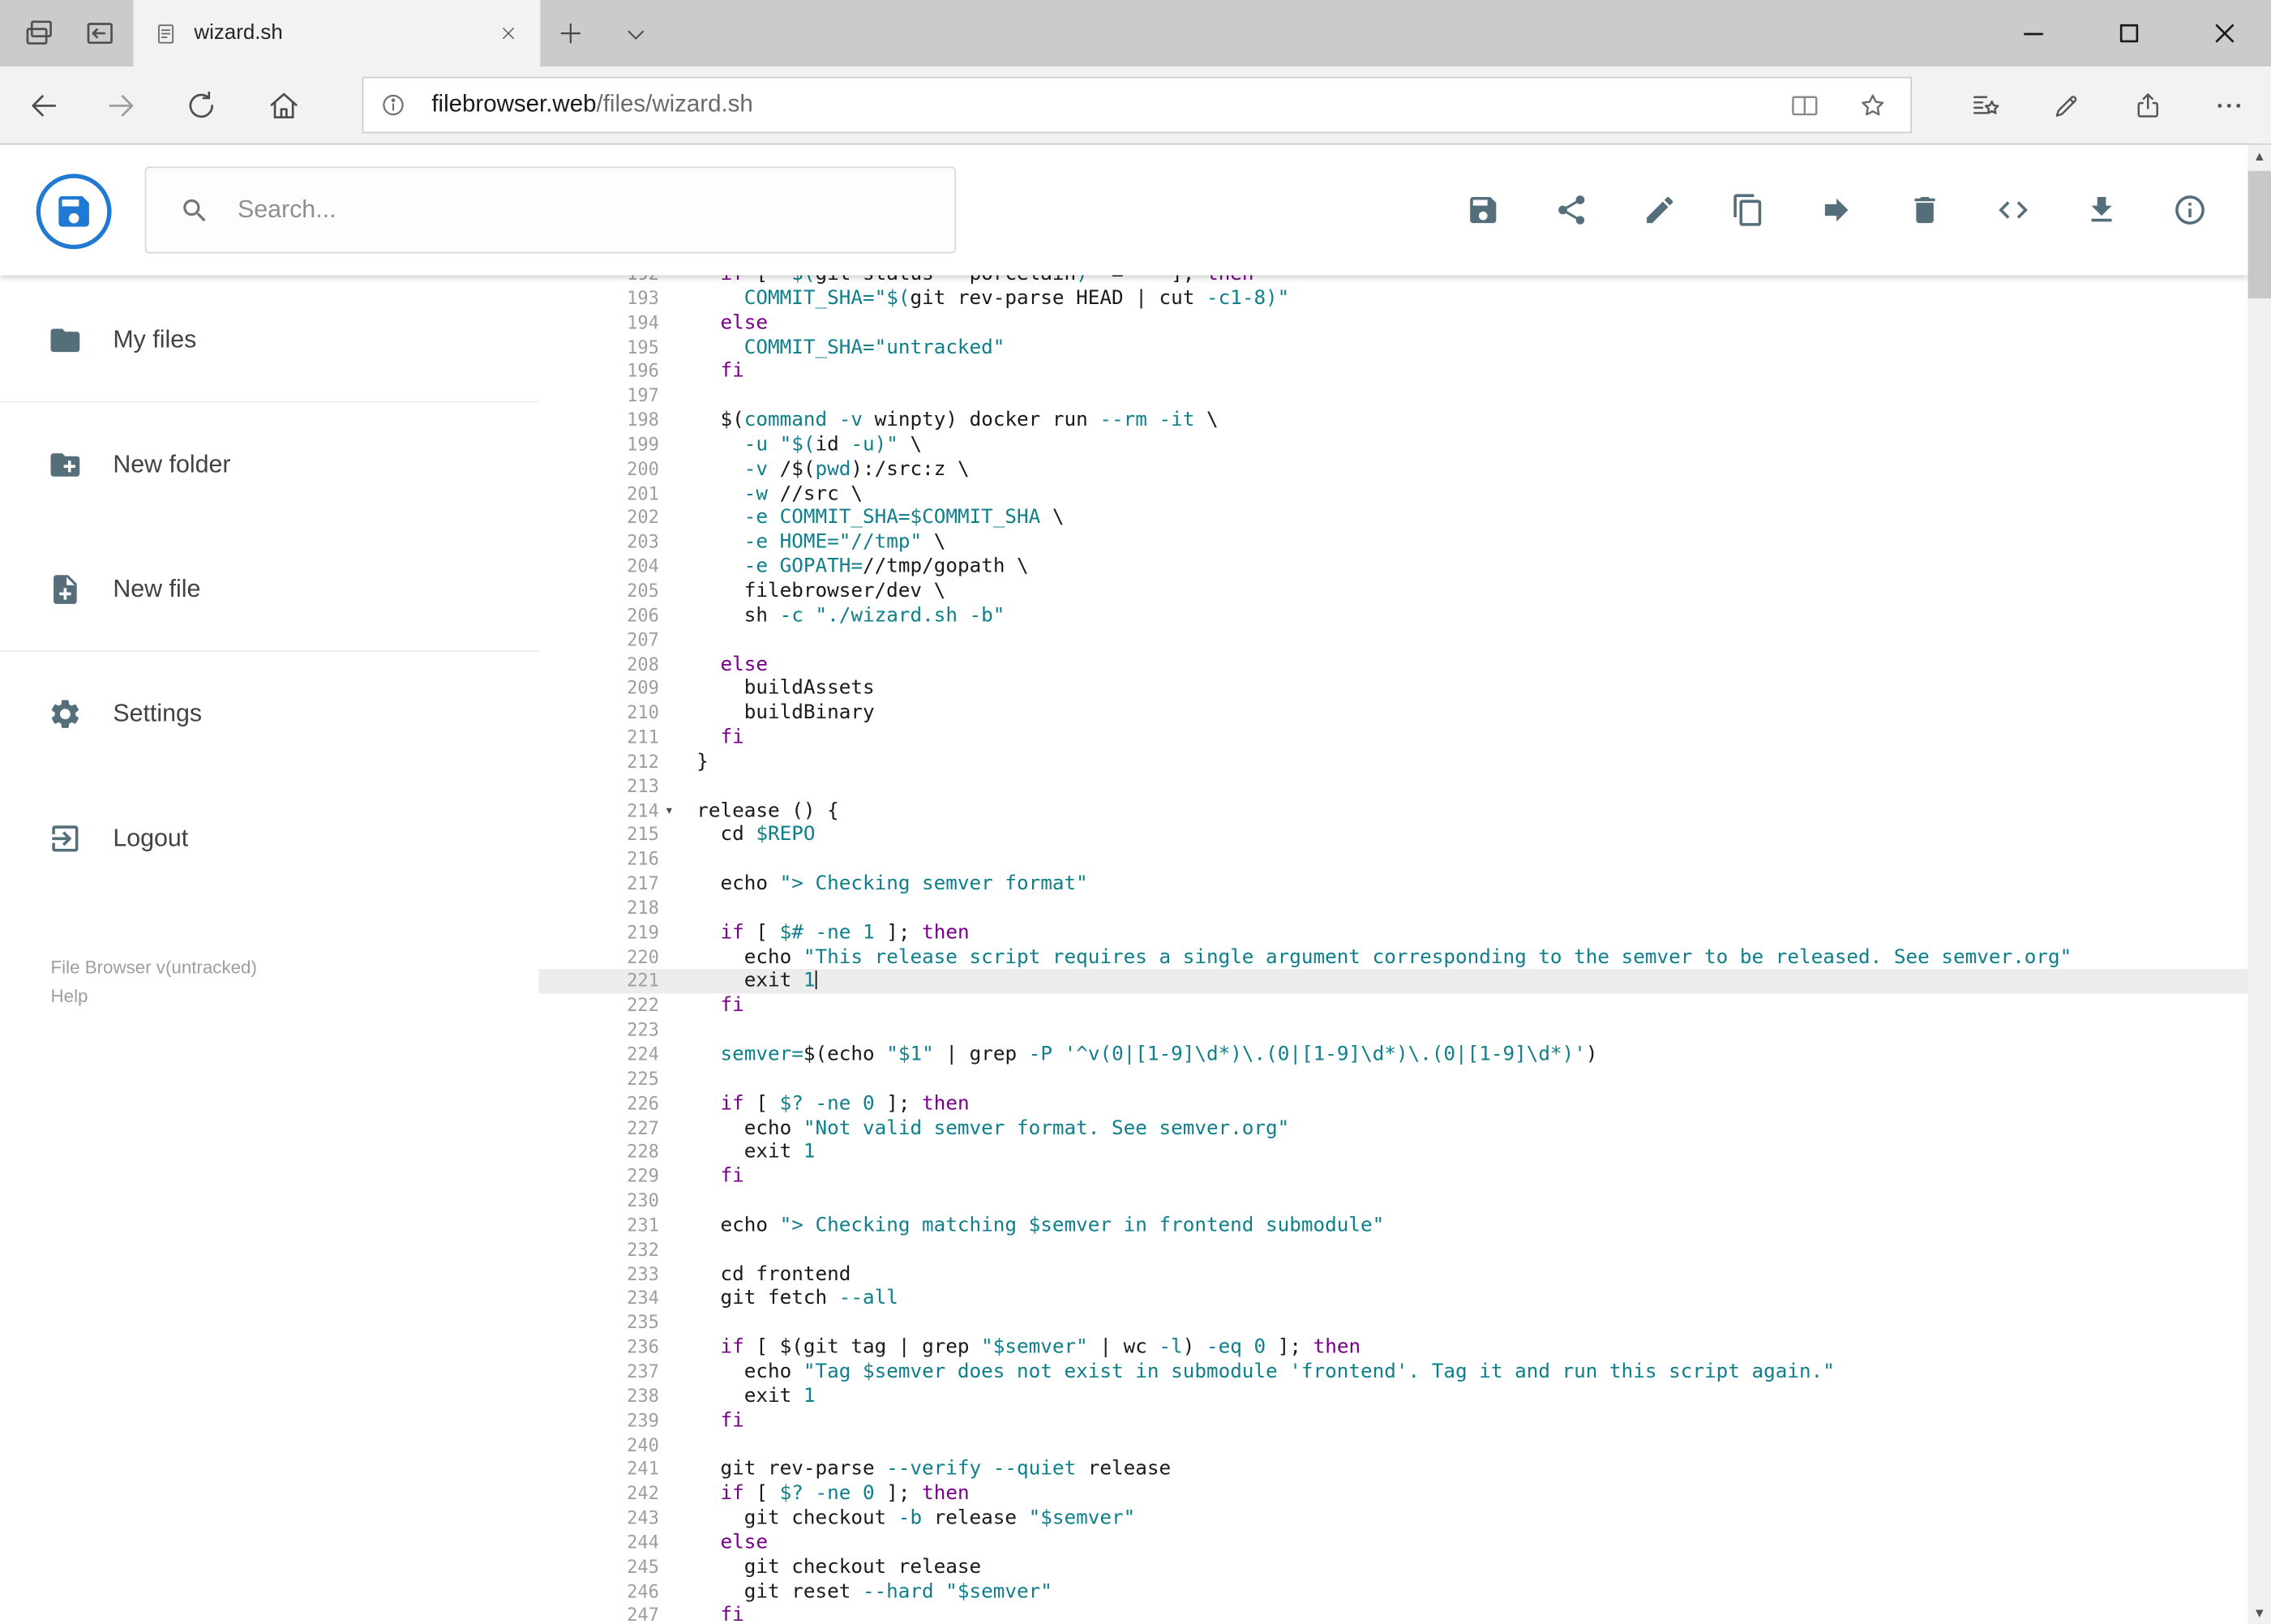  Describe the element at coordinates (201, 106) in the screenshot. I see `refresh-icon` at that location.